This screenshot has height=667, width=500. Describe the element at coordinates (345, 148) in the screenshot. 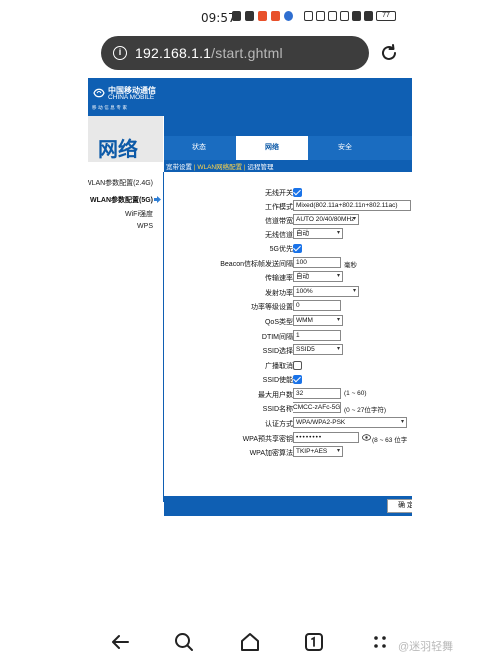

I see `tab-security: 安全` at that location.